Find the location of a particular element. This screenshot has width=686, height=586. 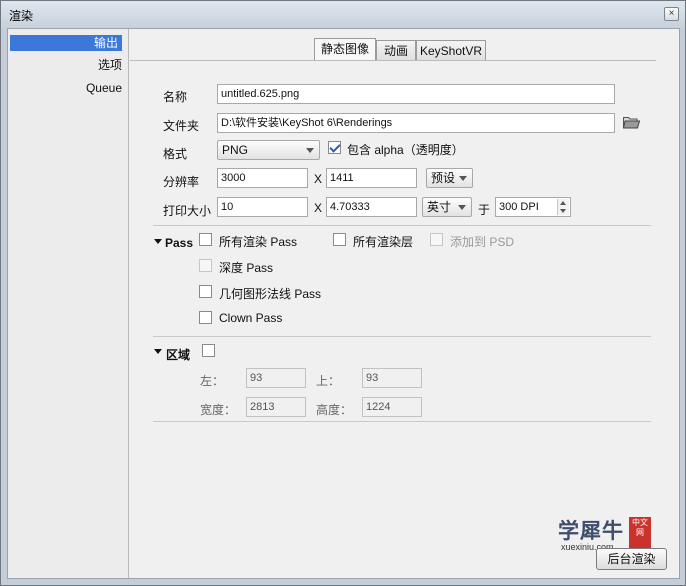

folder-icon is located at coordinates (631, 122).